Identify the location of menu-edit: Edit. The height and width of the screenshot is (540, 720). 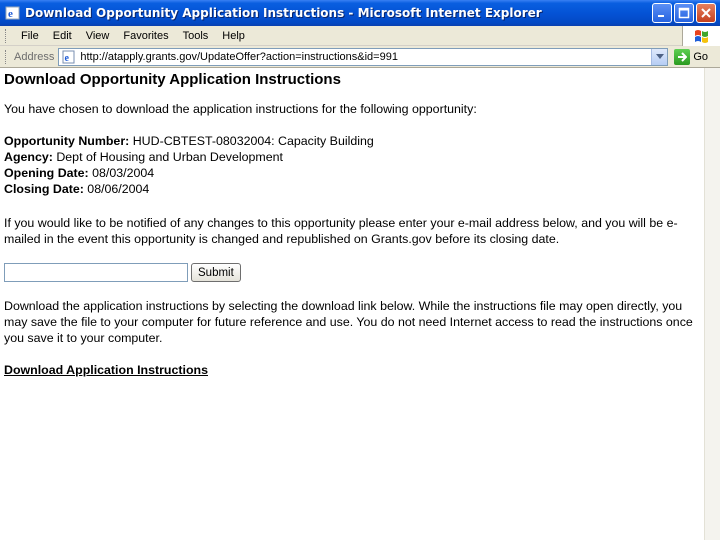
(62, 36).